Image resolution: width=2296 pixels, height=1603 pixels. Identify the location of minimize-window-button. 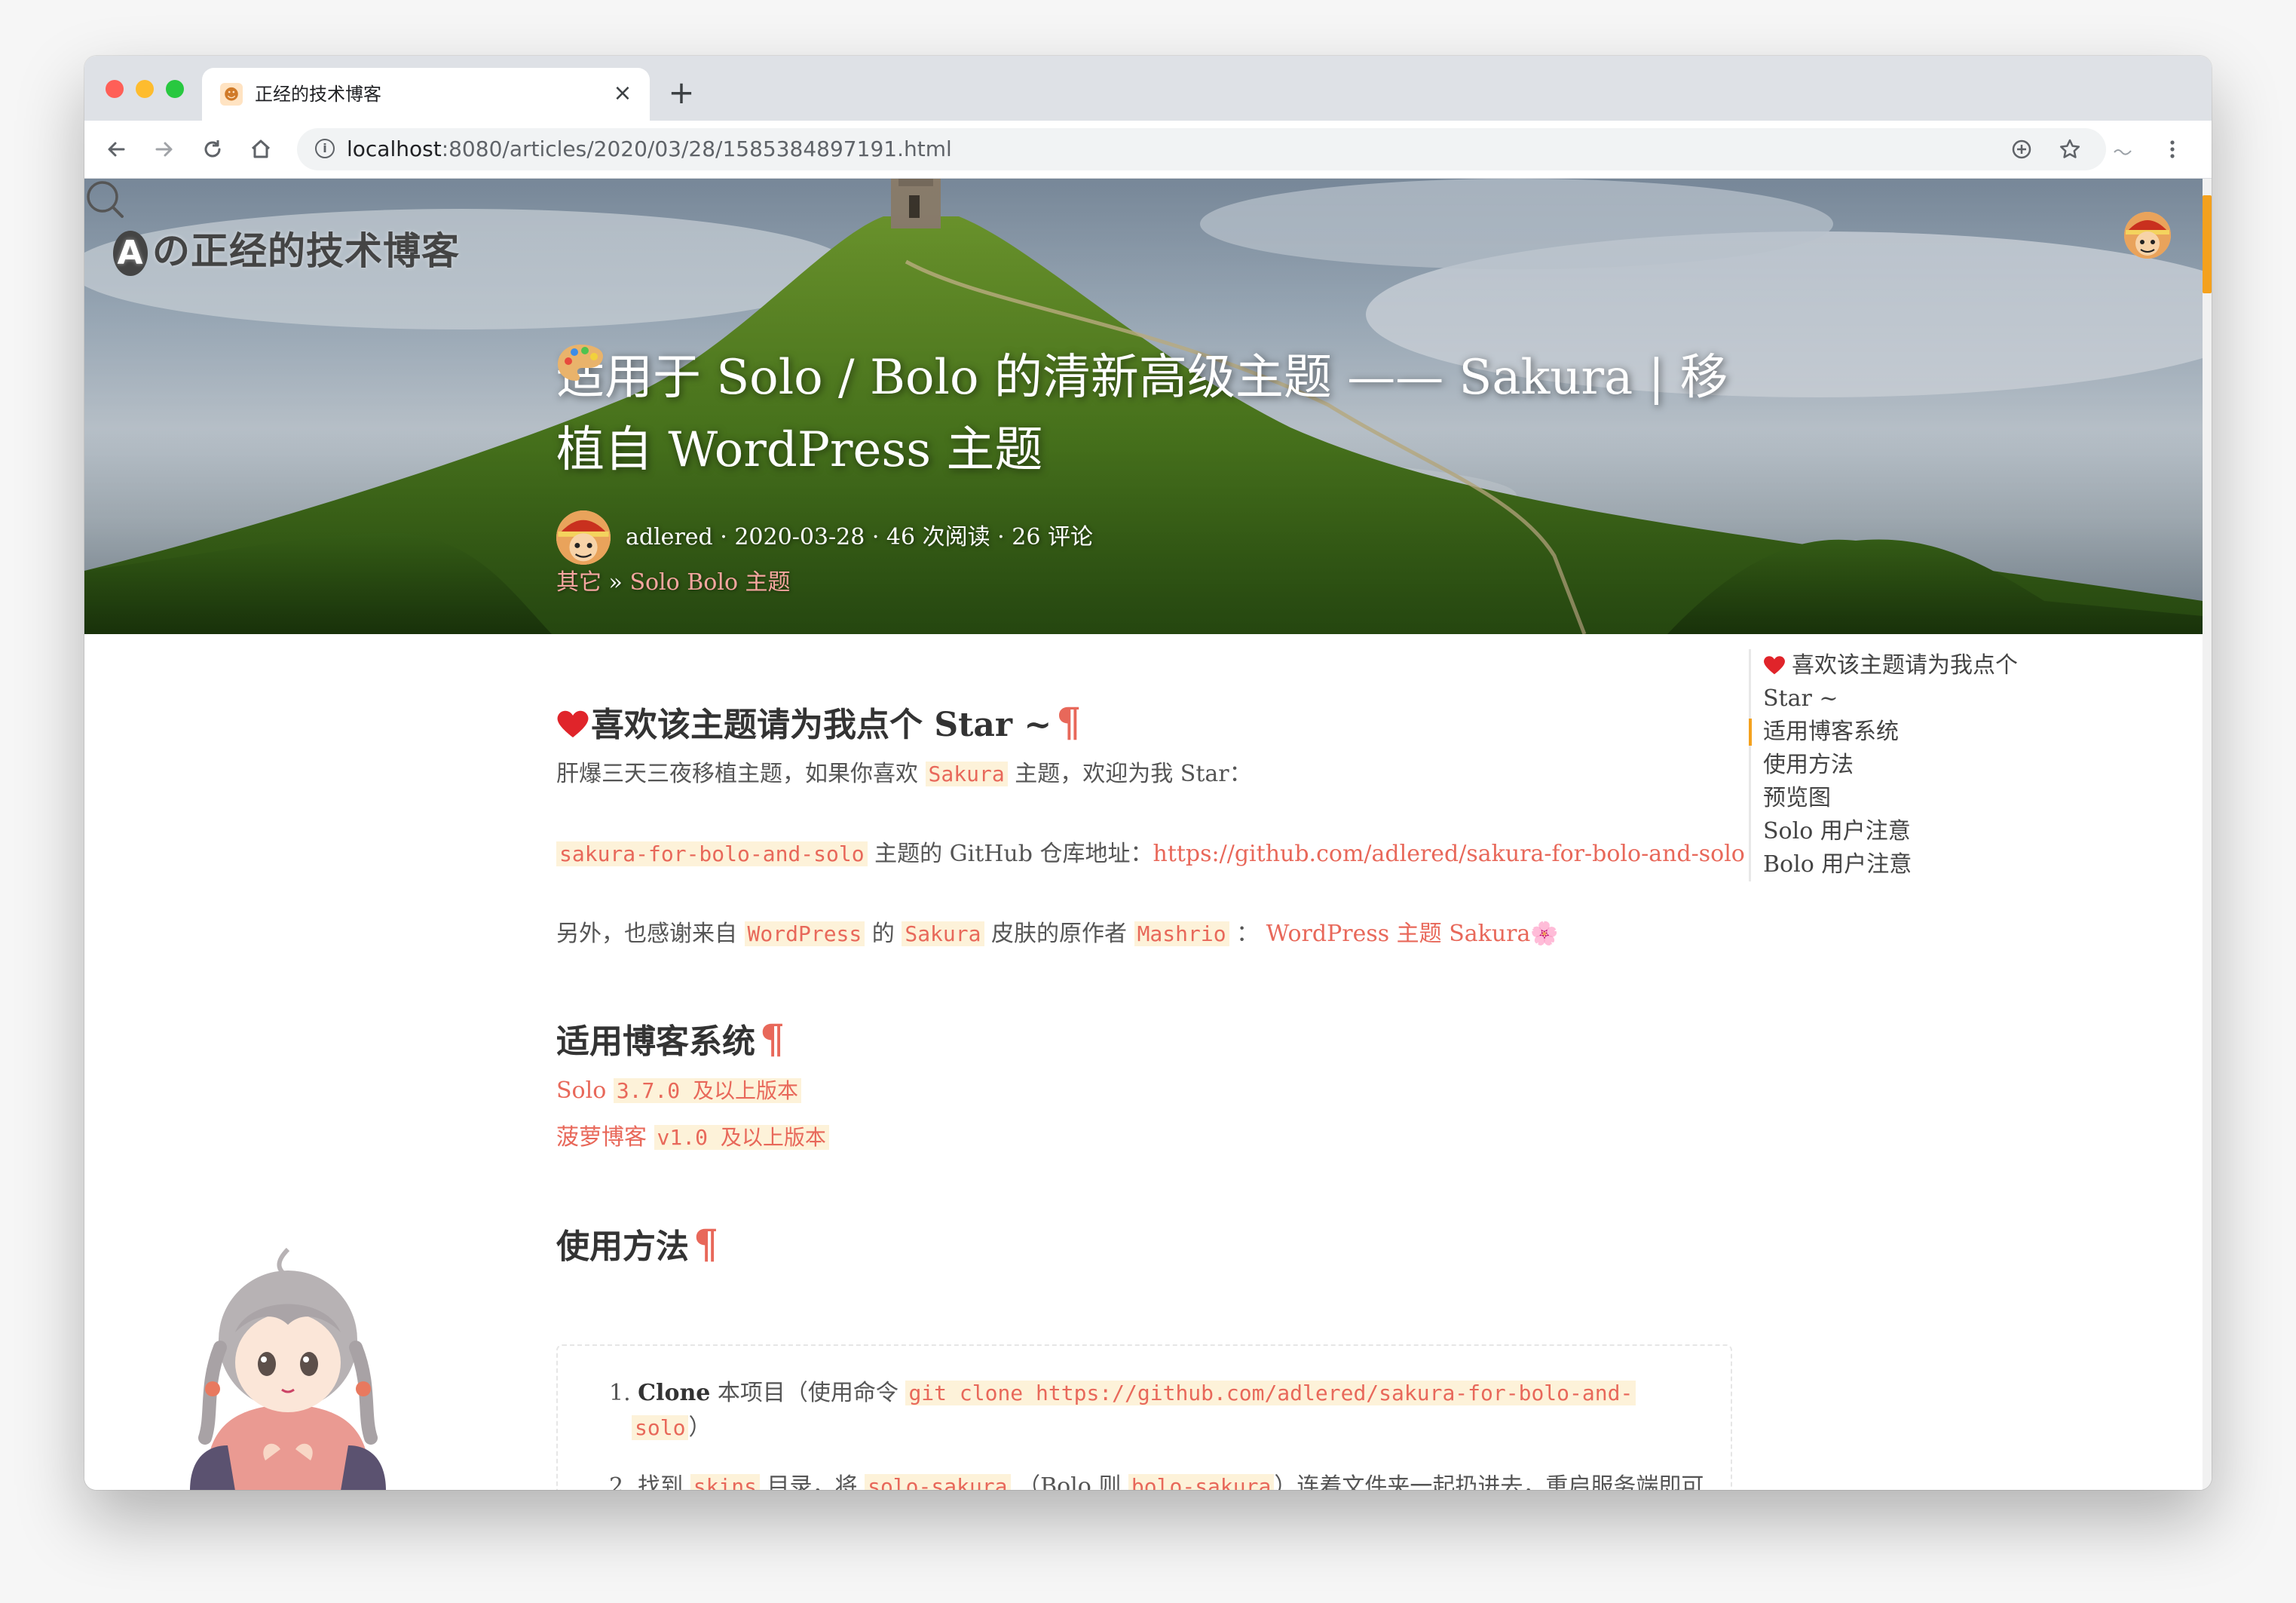
(145, 89).